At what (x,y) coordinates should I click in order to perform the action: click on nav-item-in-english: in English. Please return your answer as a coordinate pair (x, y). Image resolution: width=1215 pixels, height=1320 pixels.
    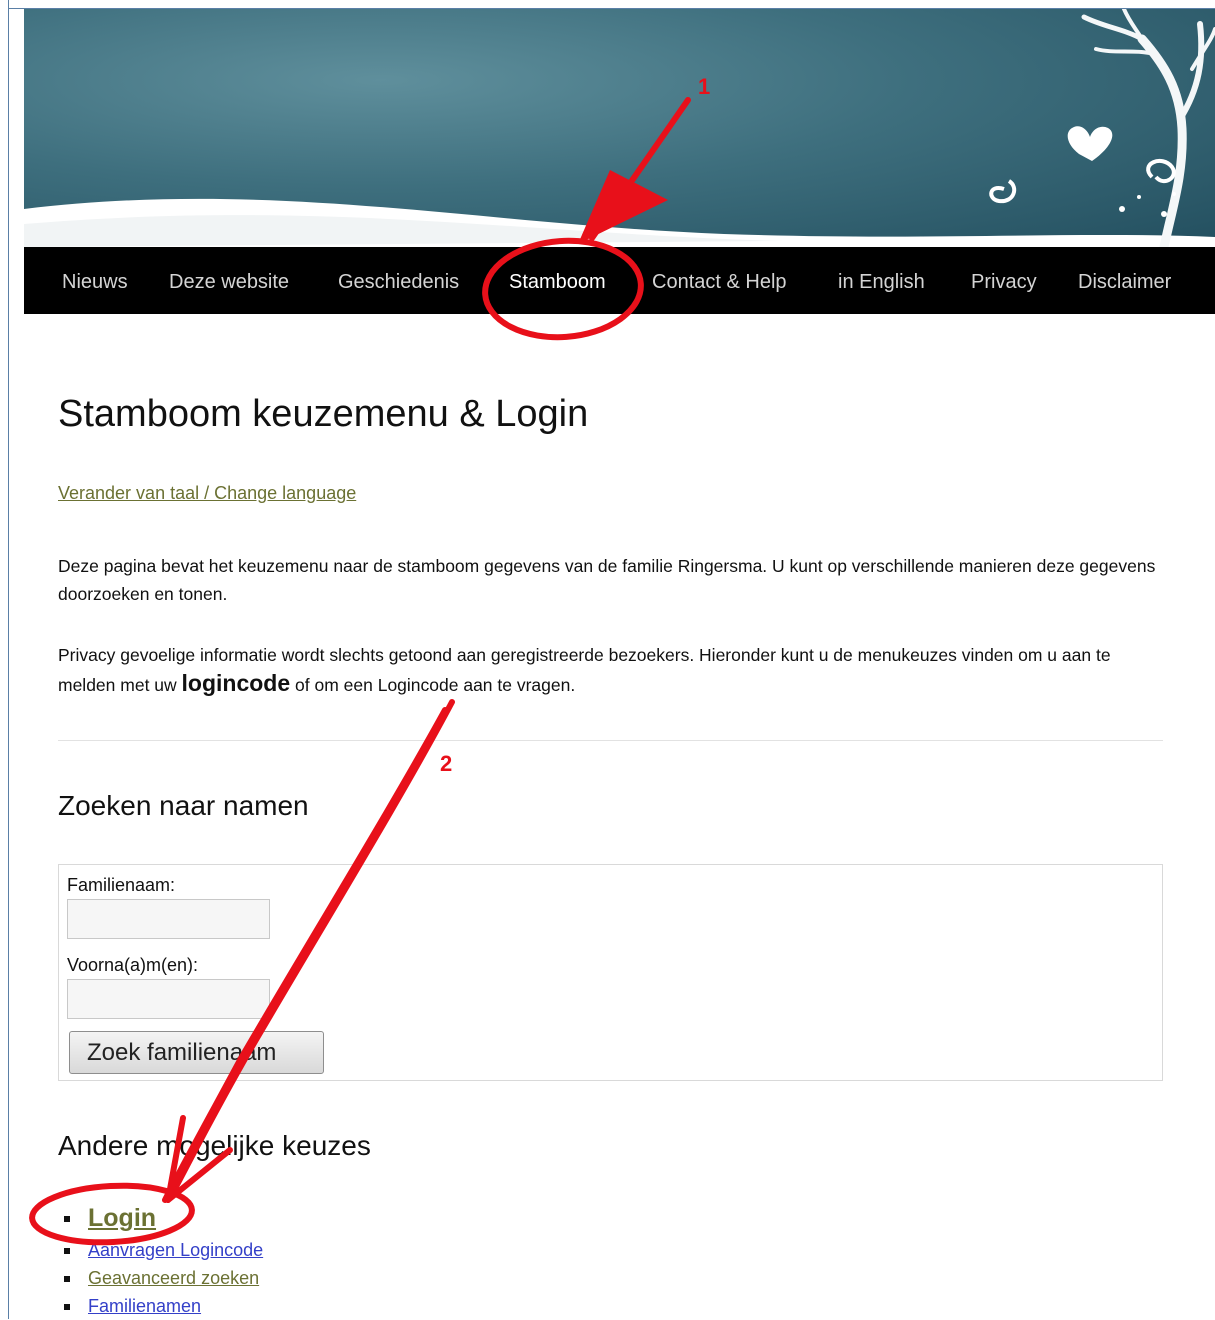
    Looking at the image, I should click on (881, 280).